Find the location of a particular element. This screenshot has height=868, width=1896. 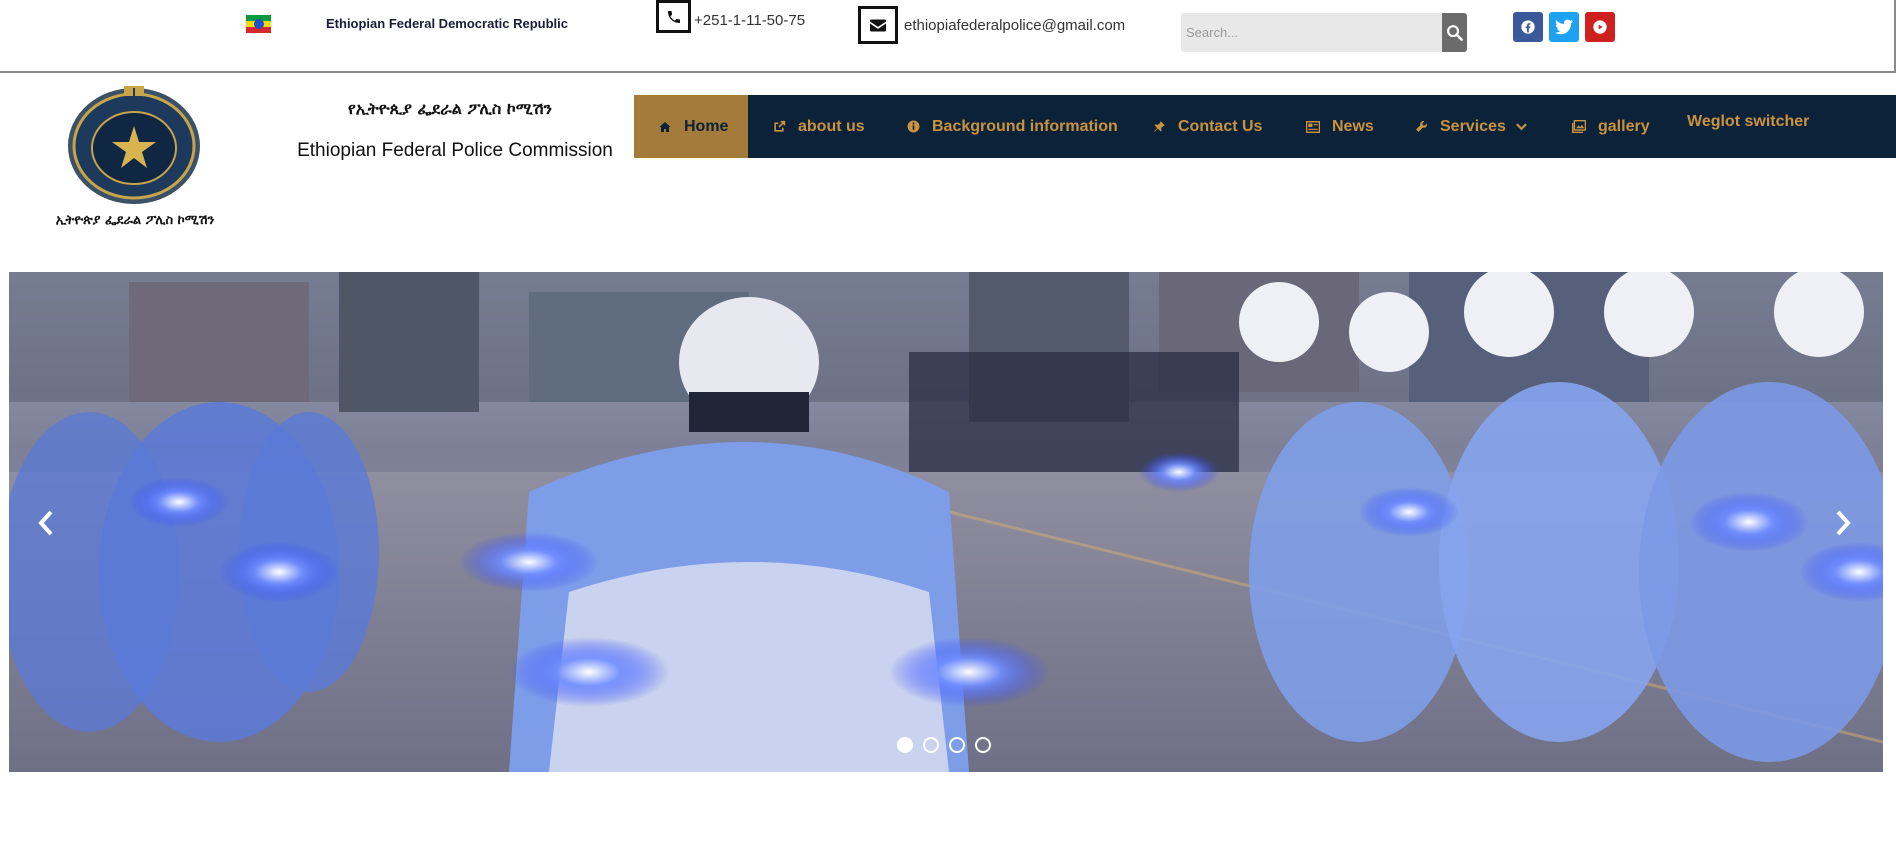

search-box is located at coordinates (1324, 32).